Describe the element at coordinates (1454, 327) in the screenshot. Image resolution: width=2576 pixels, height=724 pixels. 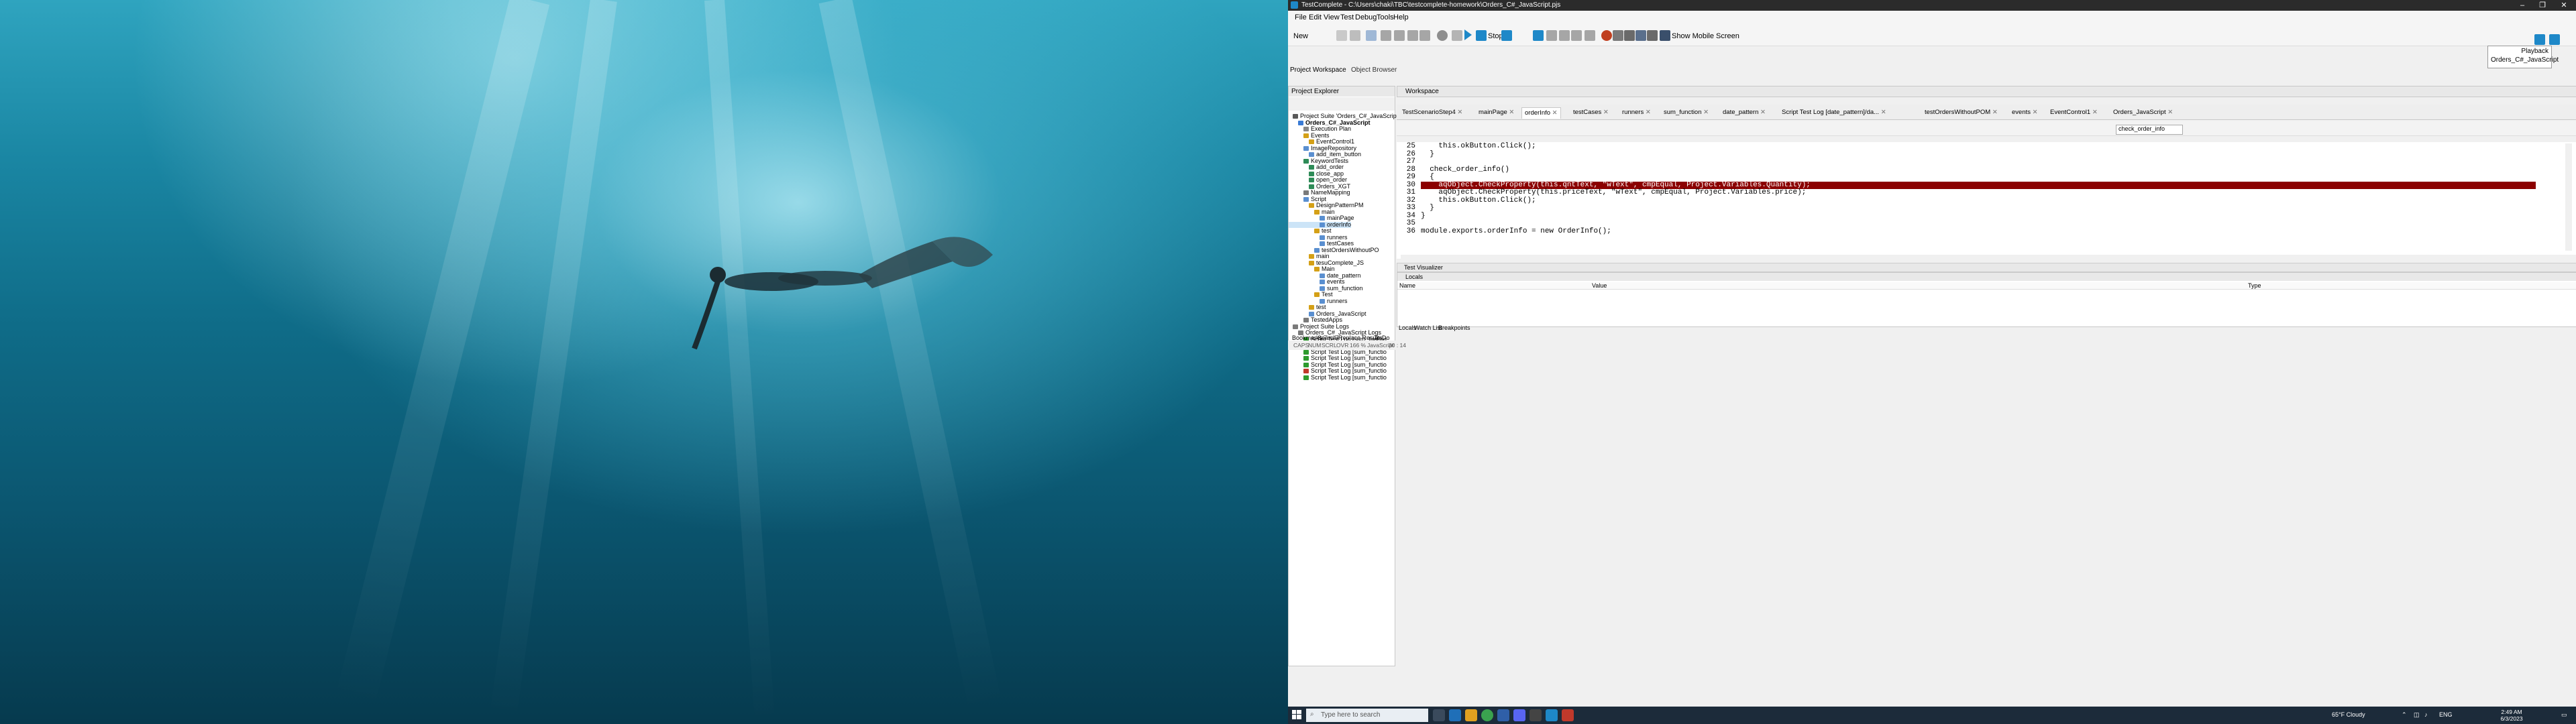
I see `tab-breakpoints: Breakpoints` at that location.